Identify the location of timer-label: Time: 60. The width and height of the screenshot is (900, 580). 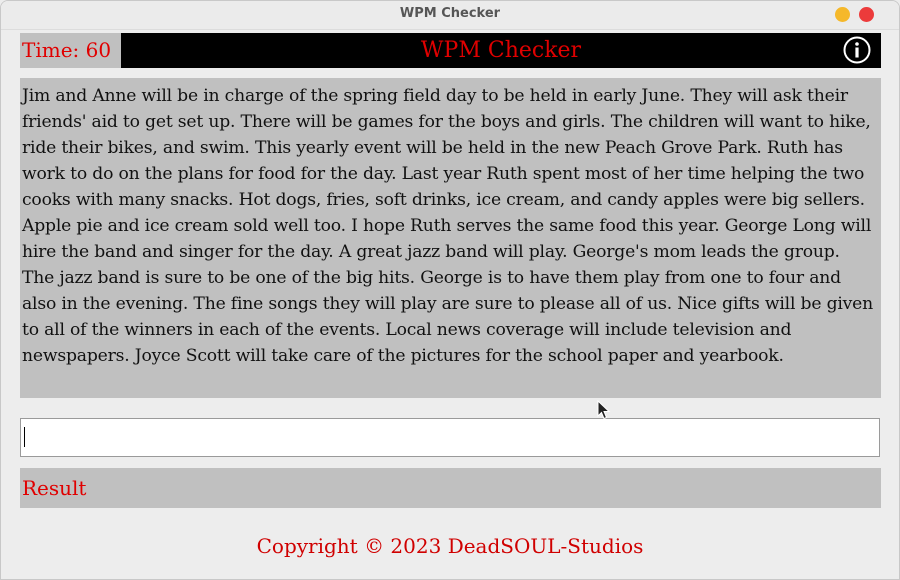
(70, 50).